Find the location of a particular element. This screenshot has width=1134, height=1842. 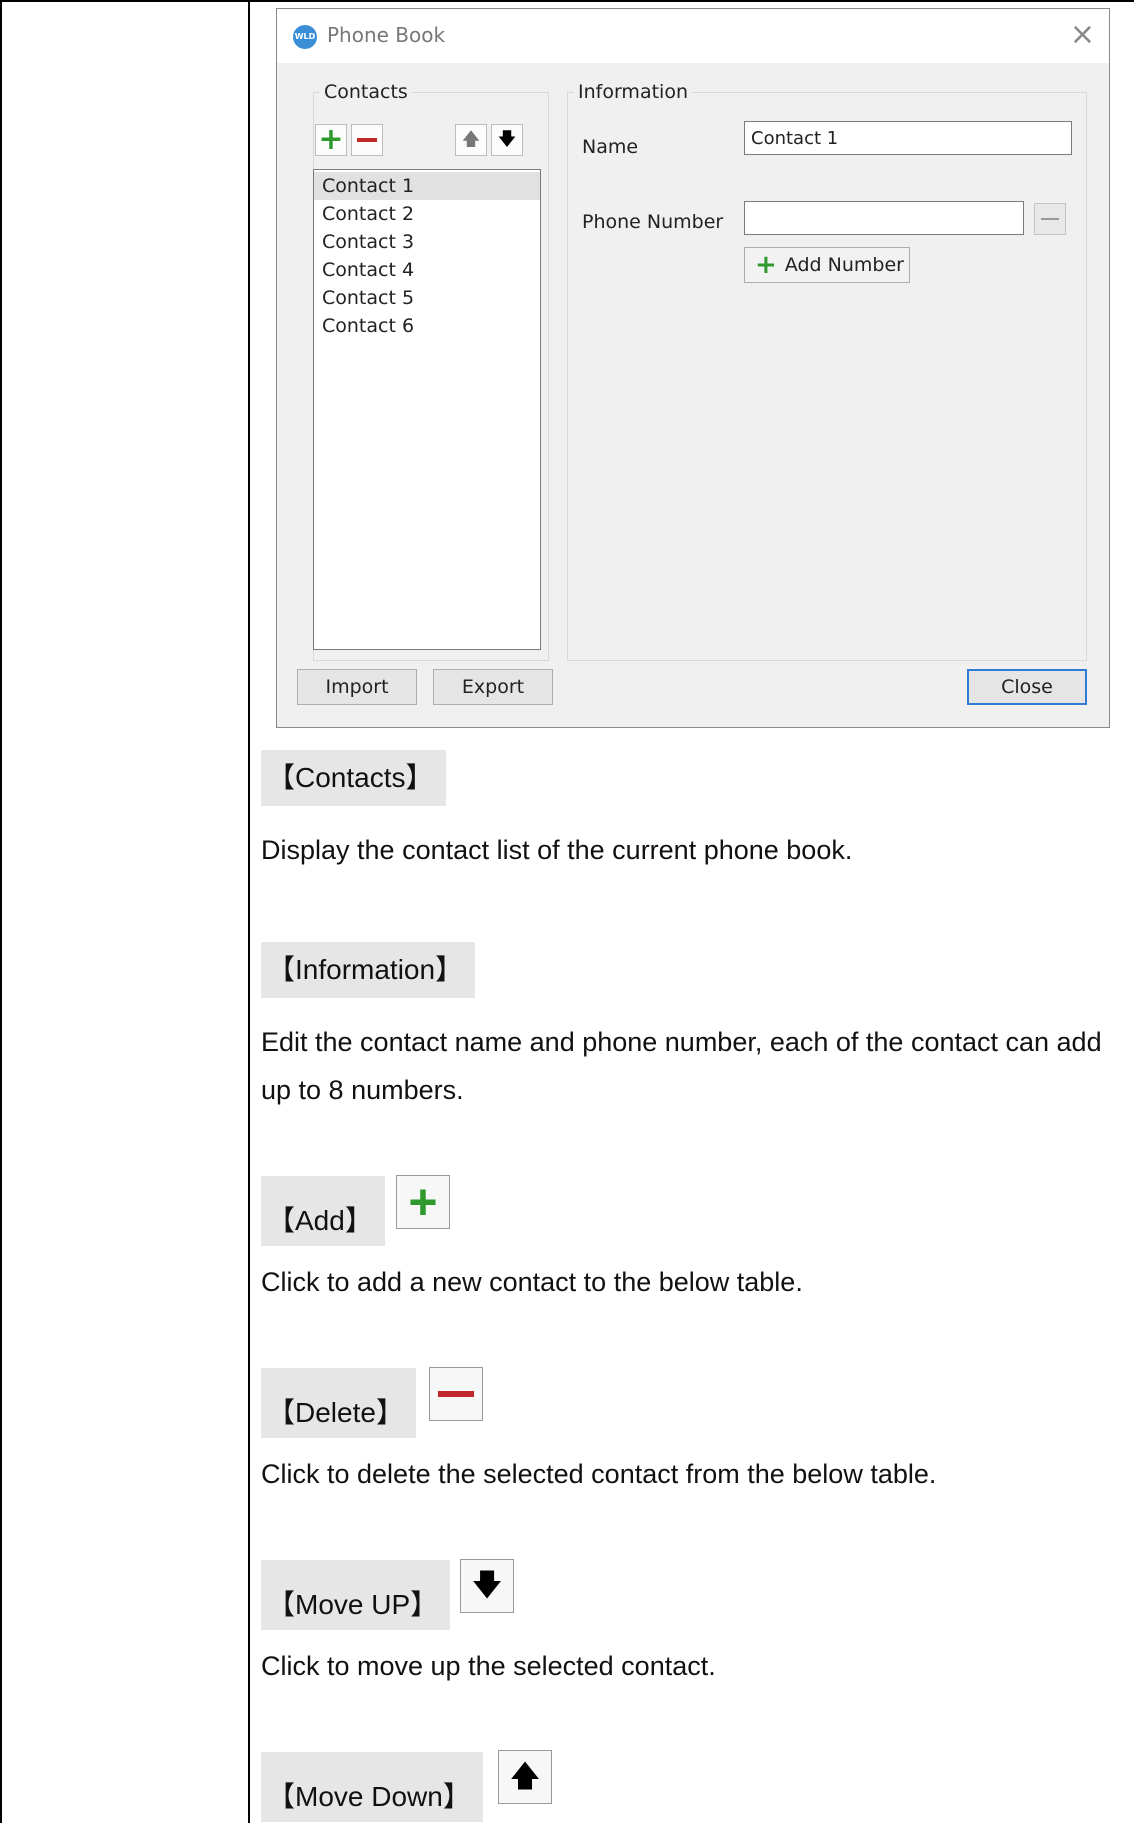

information-legend: Information is located at coordinates (633, 92).